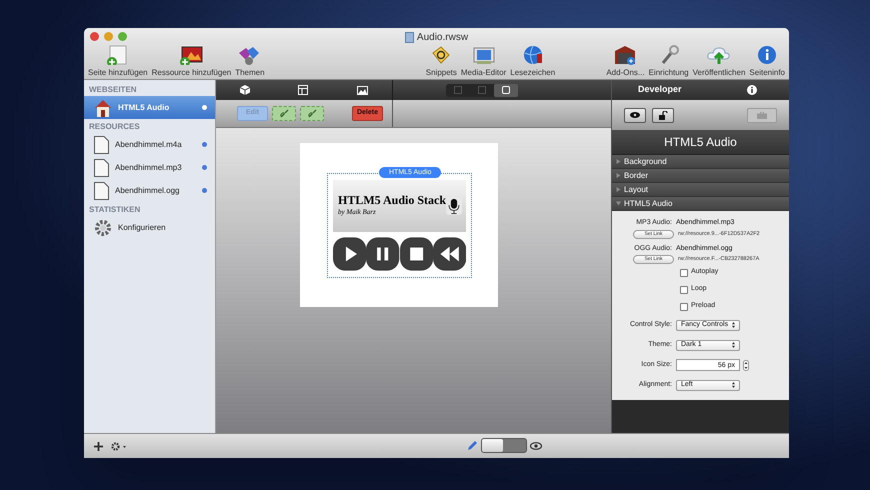 The image size is (870, 490). Describe the element at coordinates (362, 90) in the screenshot. I see `image-icon` at that location.